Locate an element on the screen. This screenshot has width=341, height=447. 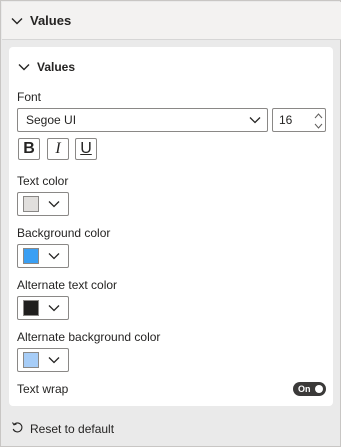
text-color-label: Text color is located at coordinates (43, 181).